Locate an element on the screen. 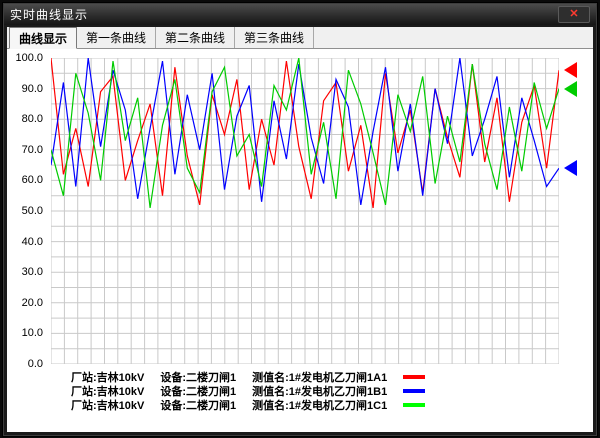  legend-color-swatch-green is located at coordinates (414, 405).